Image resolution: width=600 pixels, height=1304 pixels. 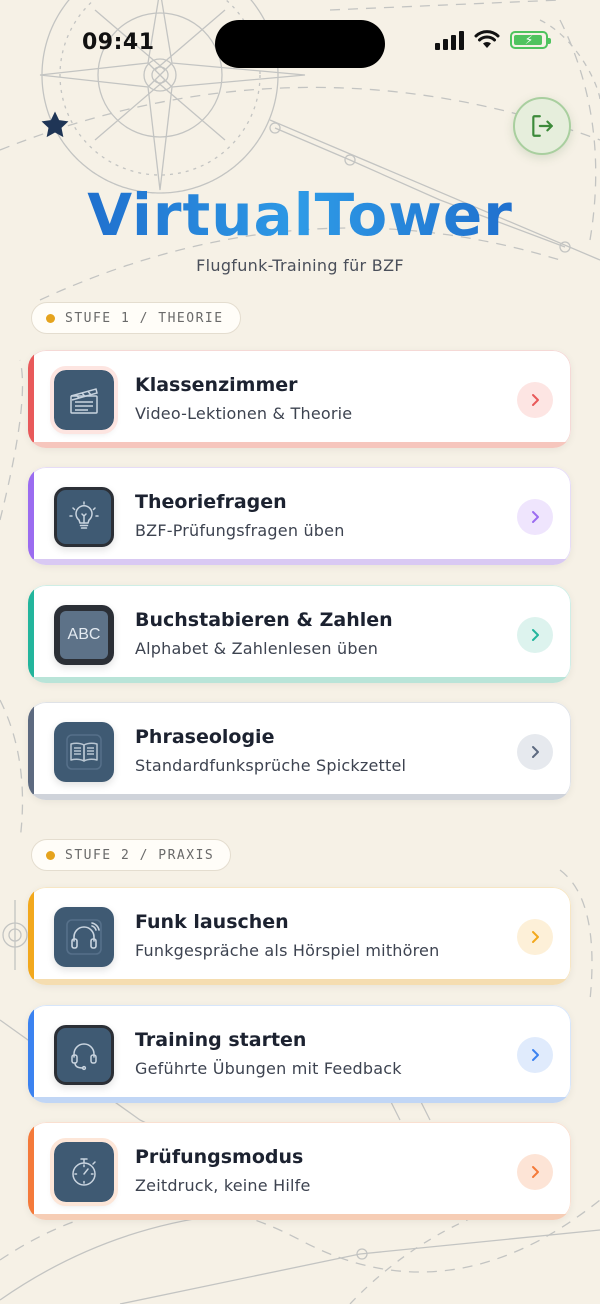 I want to click on status-icons: ⚡, so click(x=493, y=40).